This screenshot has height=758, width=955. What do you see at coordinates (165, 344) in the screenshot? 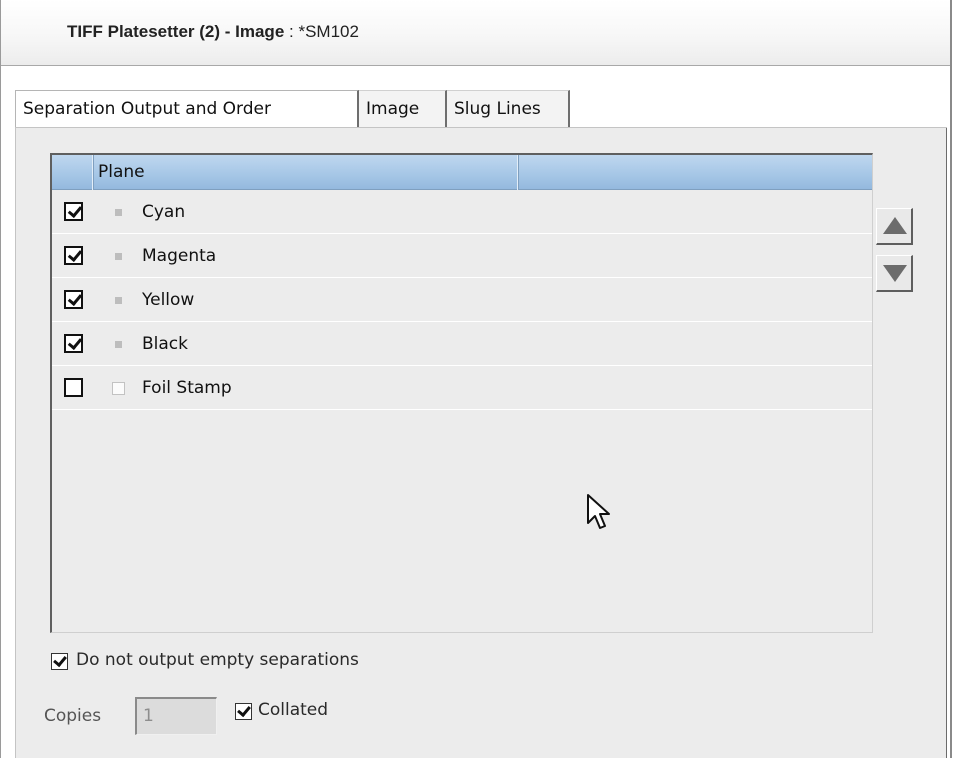
I see `plane-label: Black` at bounding box center [165, 344].